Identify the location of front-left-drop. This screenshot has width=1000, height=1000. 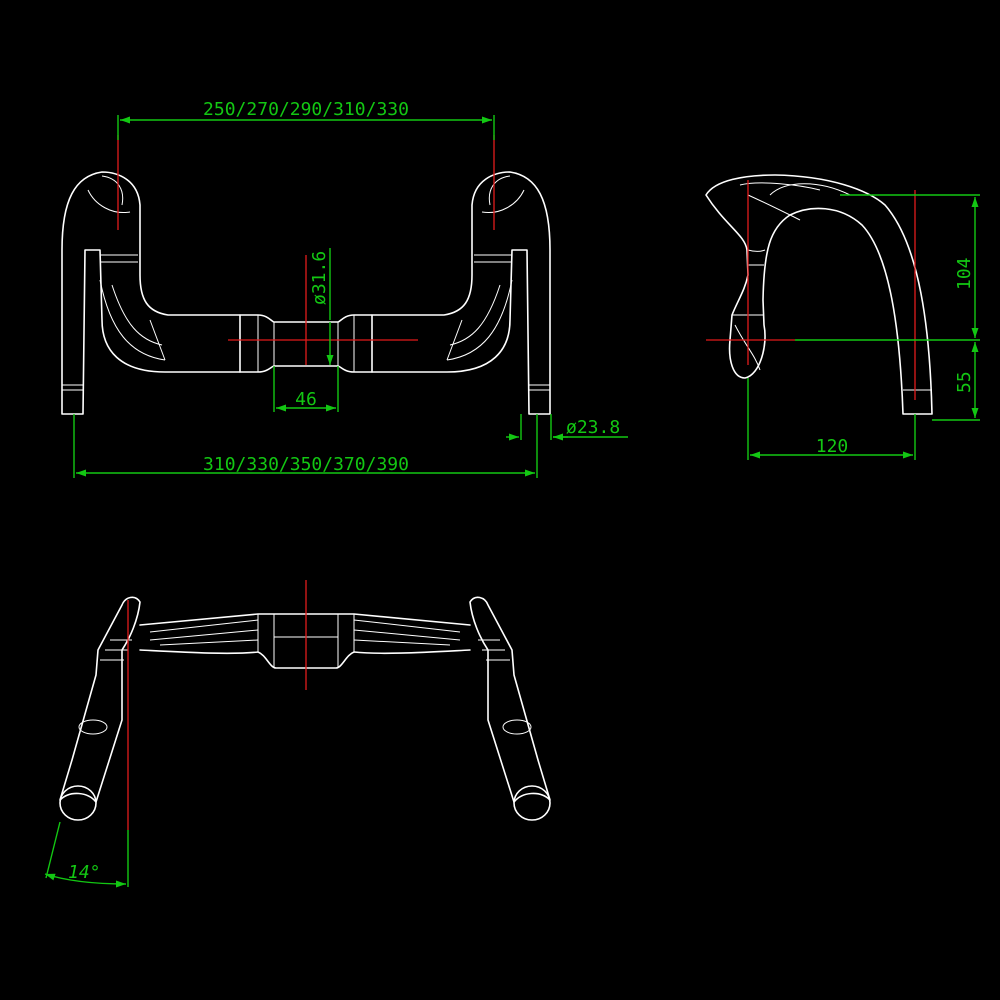
(151, 293).